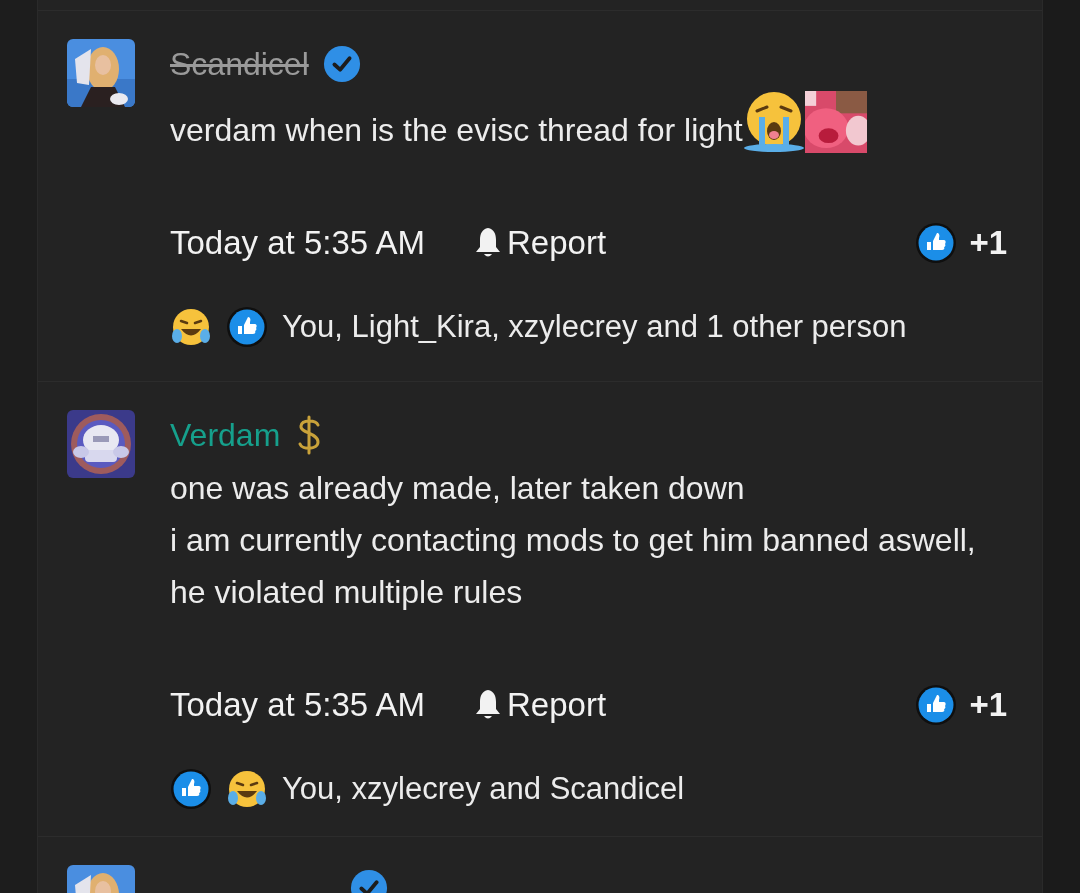 The width and height of the screenshot is (1080, 893). Describe the element at coordinates (341, 64) in the screenshot. I see `verified-icon` at that location.